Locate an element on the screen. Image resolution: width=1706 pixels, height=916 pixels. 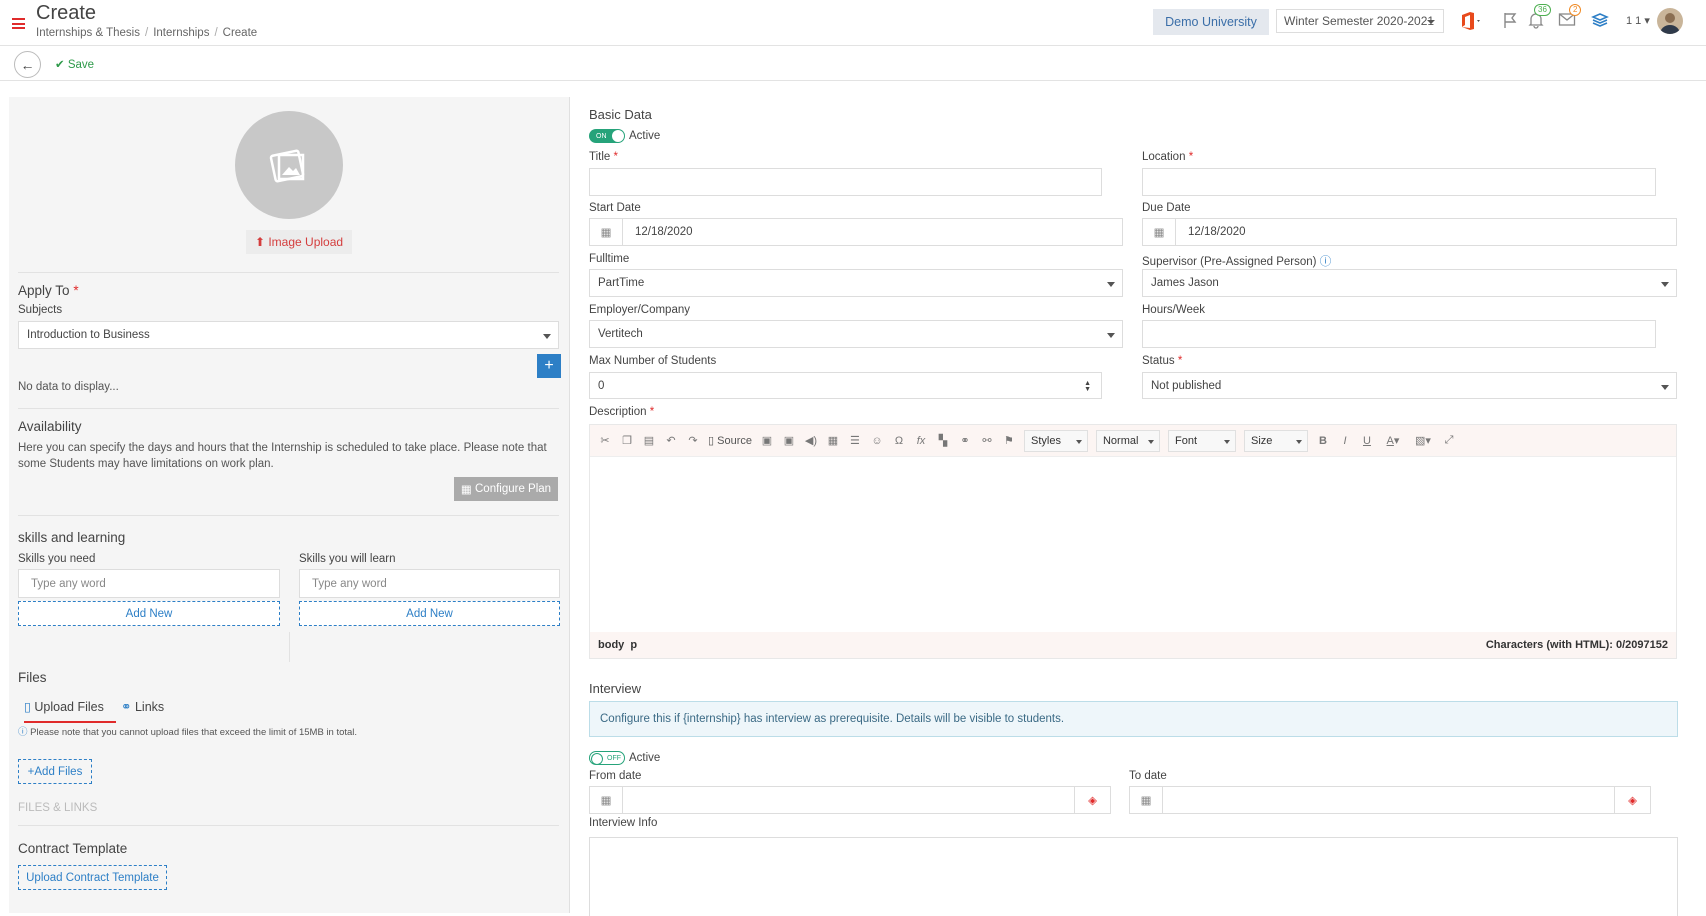
text-color-icon: A ▾ is located at coordinates (1393, 441).